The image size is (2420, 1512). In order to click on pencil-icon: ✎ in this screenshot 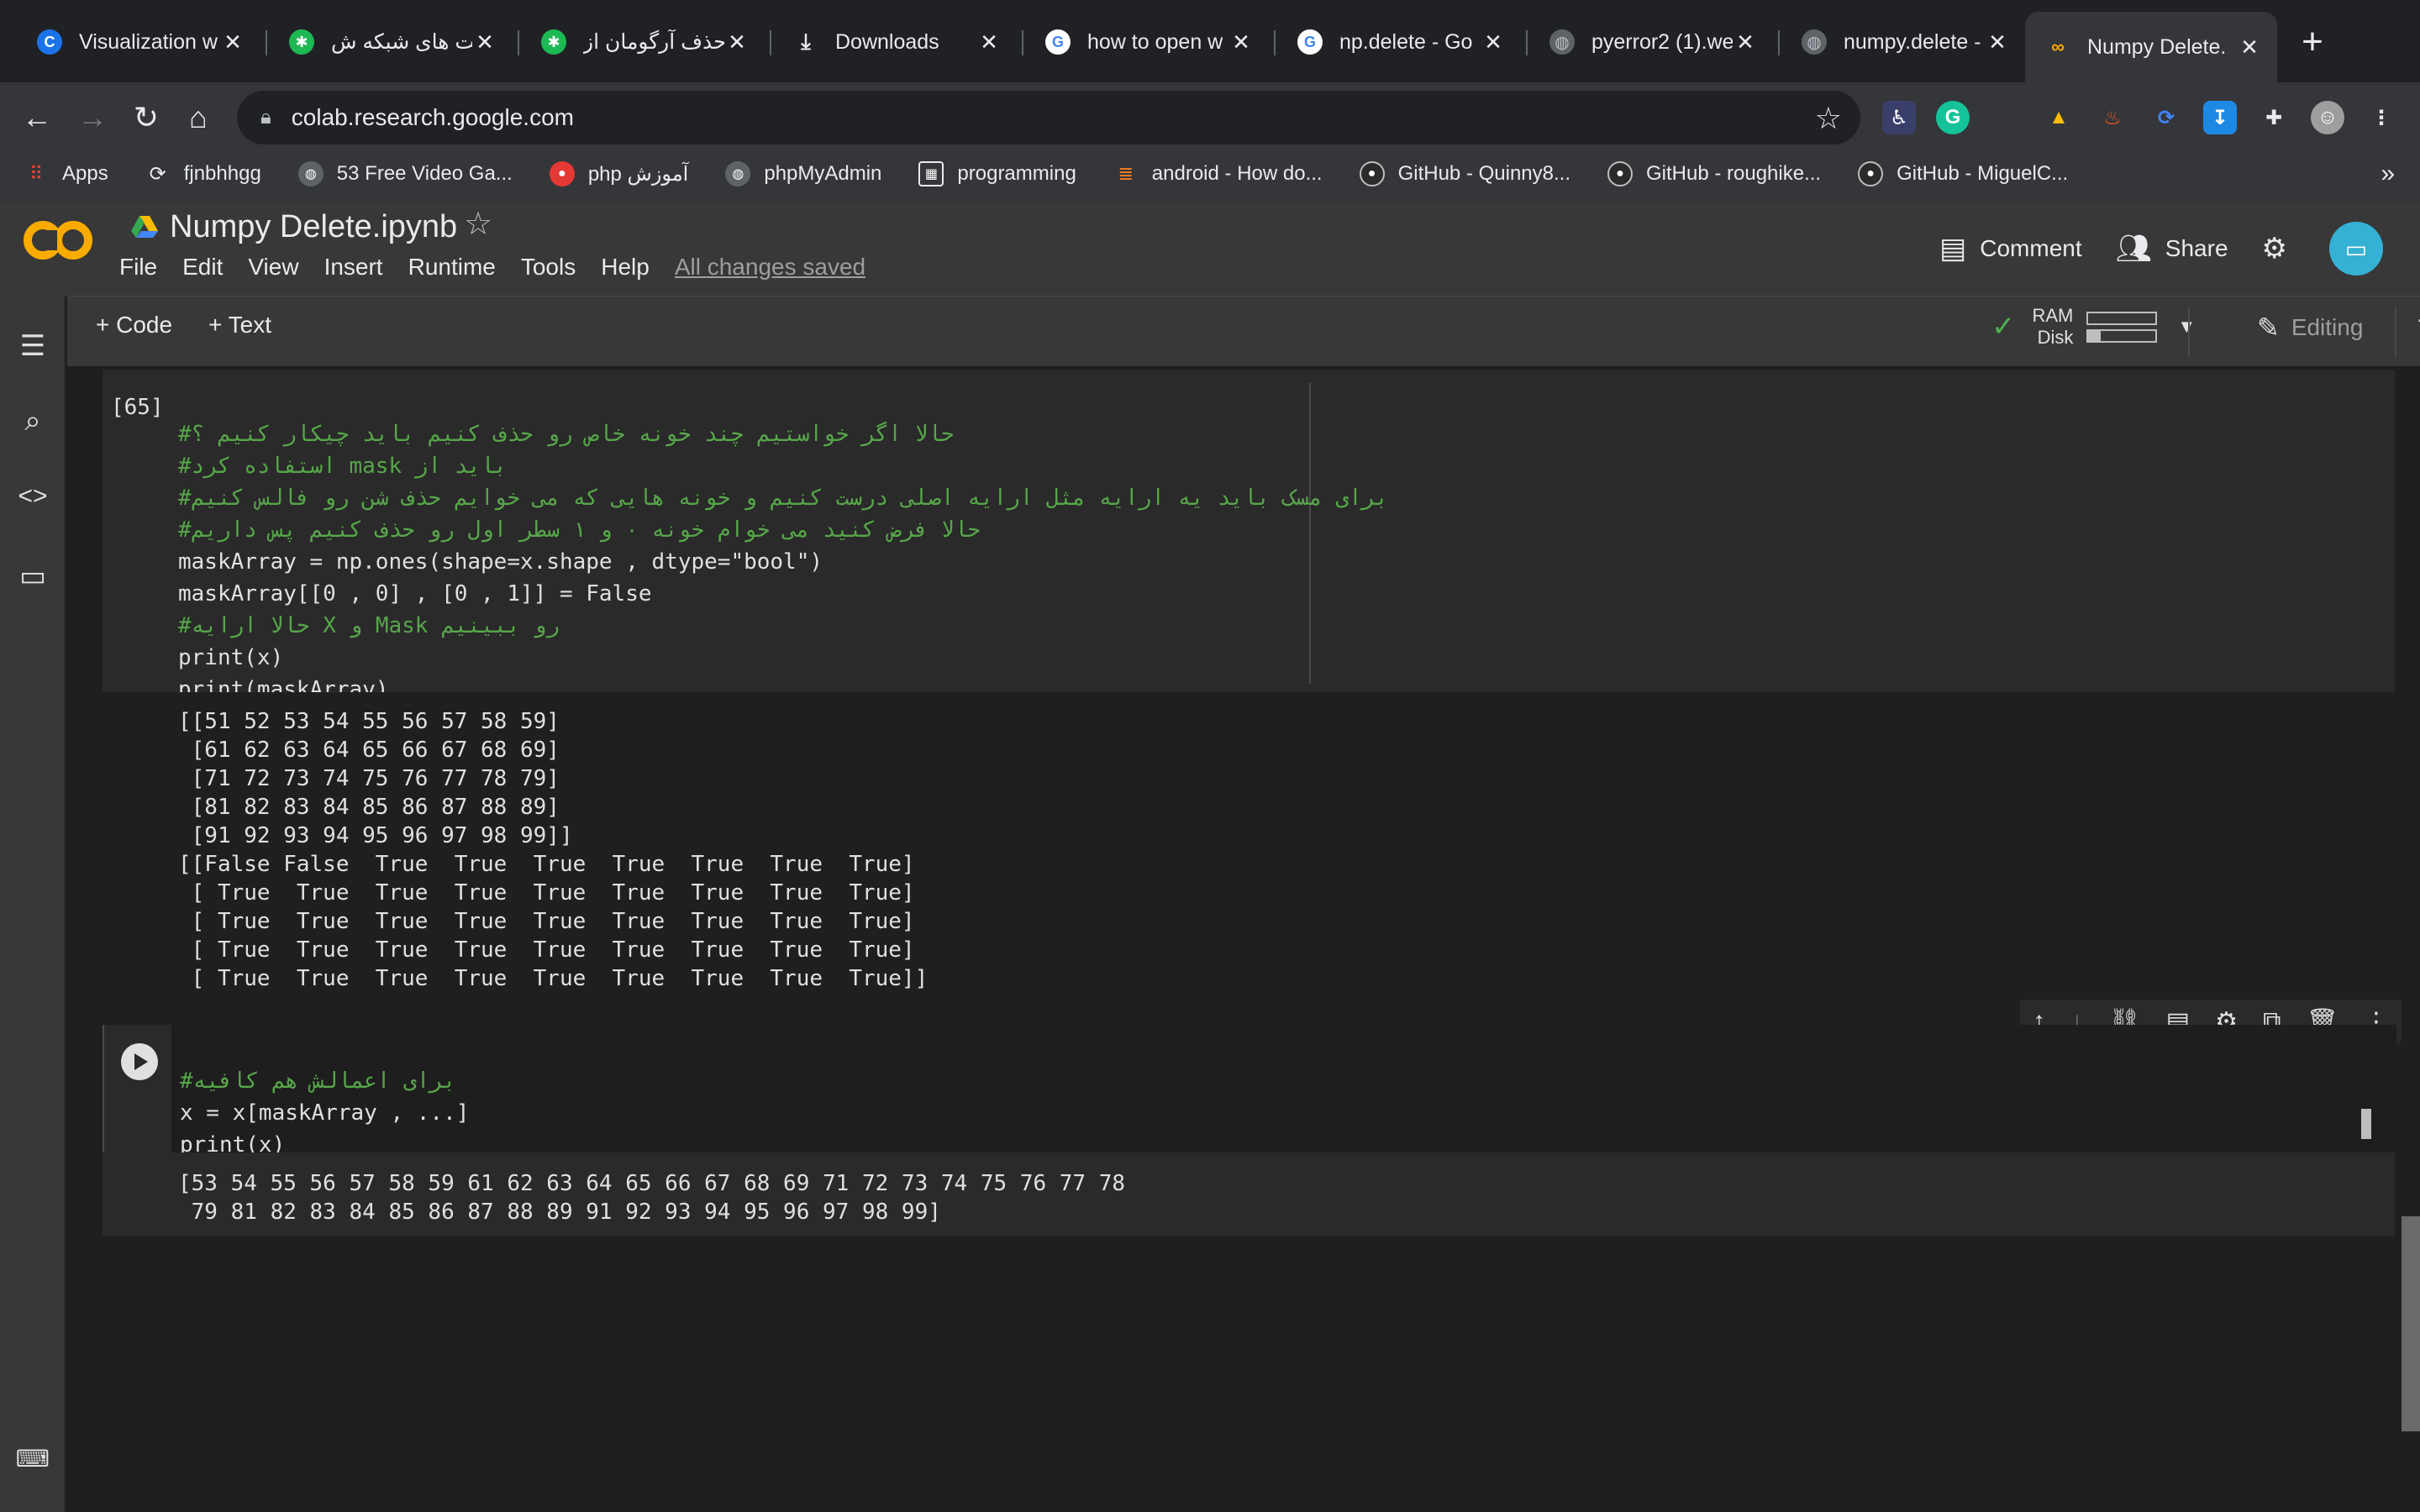, I will do `click(2268, 327)`.